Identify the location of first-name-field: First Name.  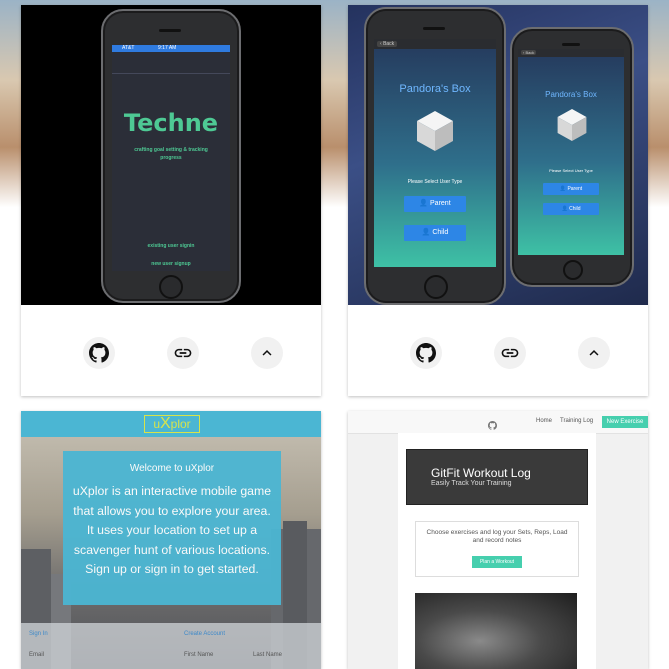
(198, 655).